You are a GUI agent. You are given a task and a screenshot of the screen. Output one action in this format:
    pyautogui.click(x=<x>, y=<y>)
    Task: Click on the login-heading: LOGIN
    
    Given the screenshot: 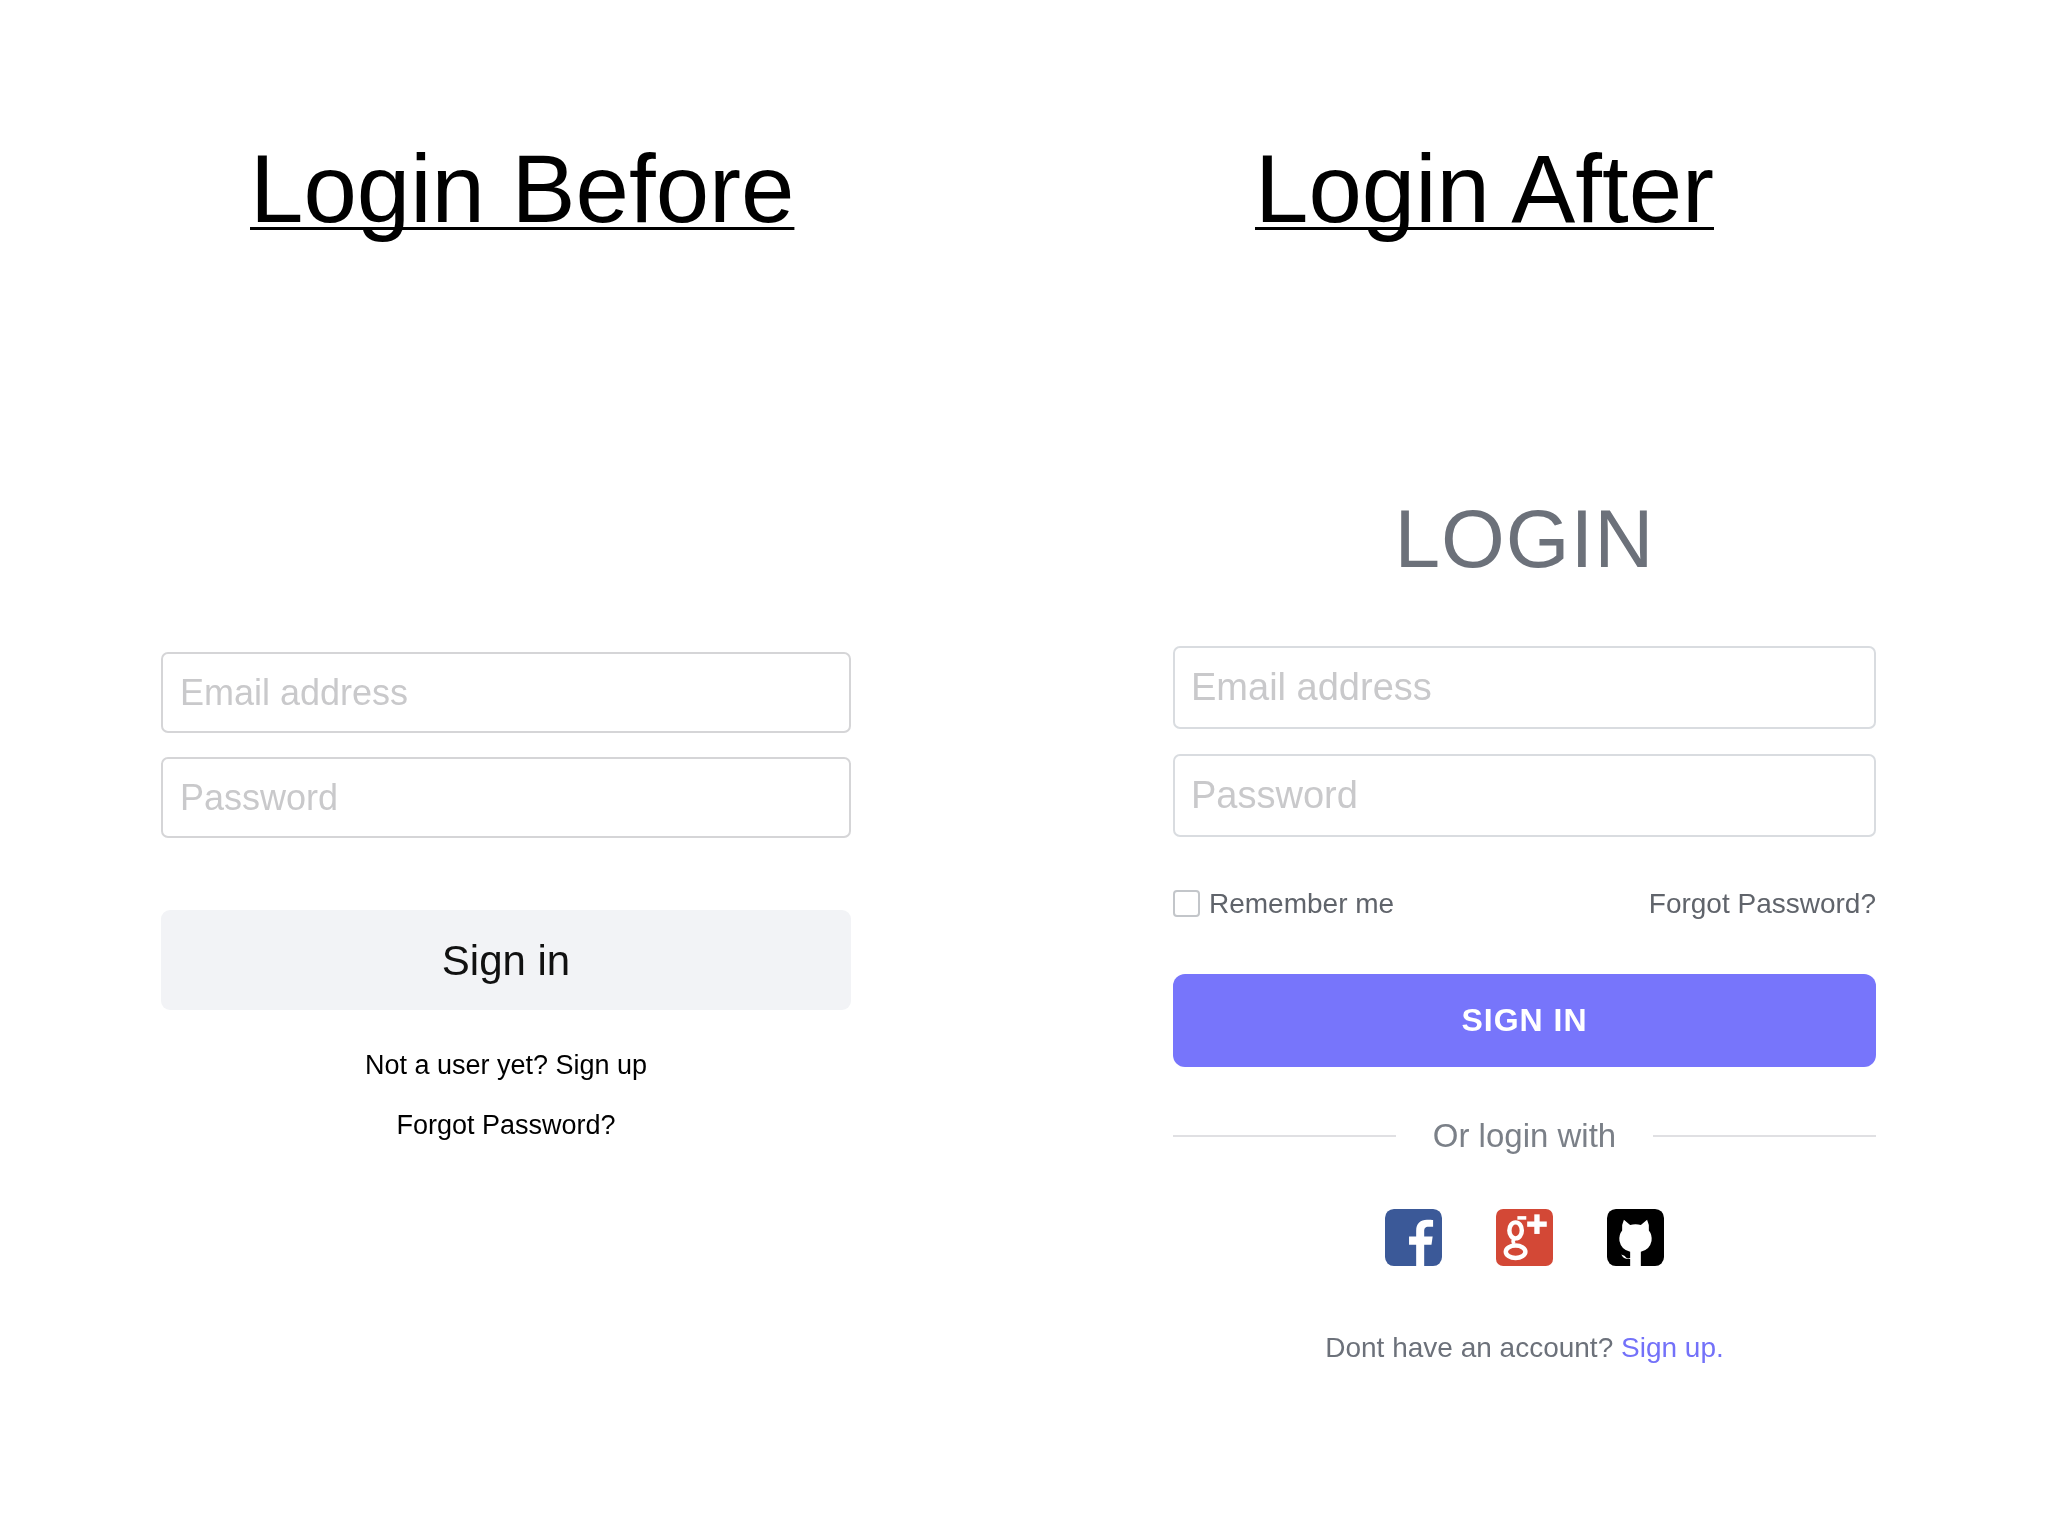 What is the action you would take?
    pyautogui.click(x=1524, y=539)
    